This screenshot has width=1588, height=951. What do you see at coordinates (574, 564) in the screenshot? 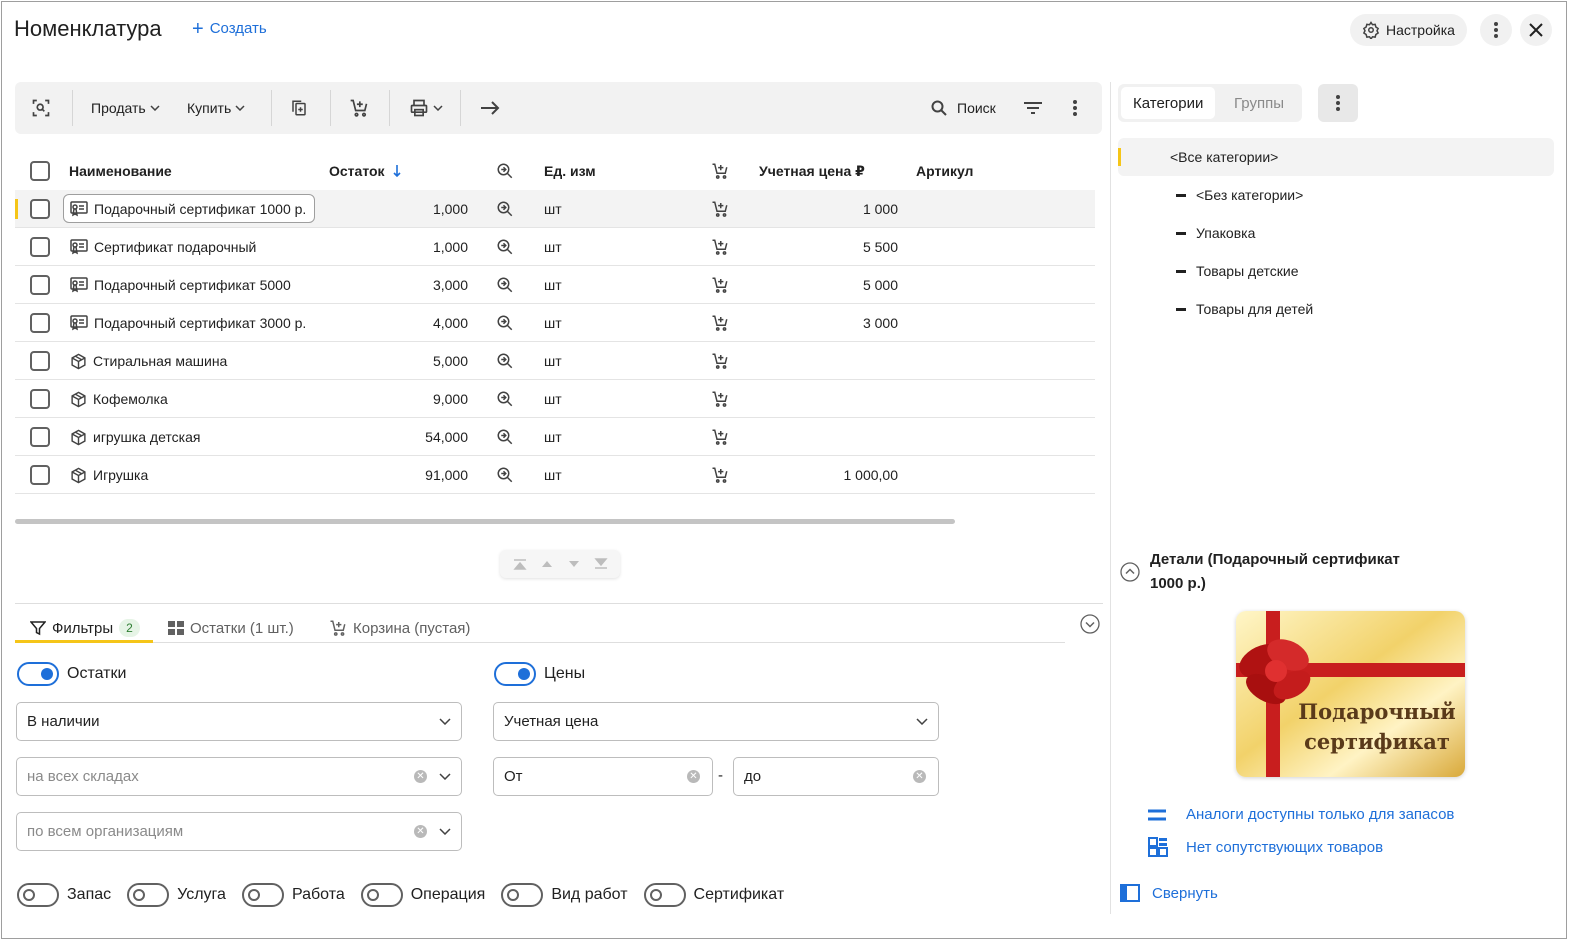
I see `next-row-icon` at bounding box center [574, 564].